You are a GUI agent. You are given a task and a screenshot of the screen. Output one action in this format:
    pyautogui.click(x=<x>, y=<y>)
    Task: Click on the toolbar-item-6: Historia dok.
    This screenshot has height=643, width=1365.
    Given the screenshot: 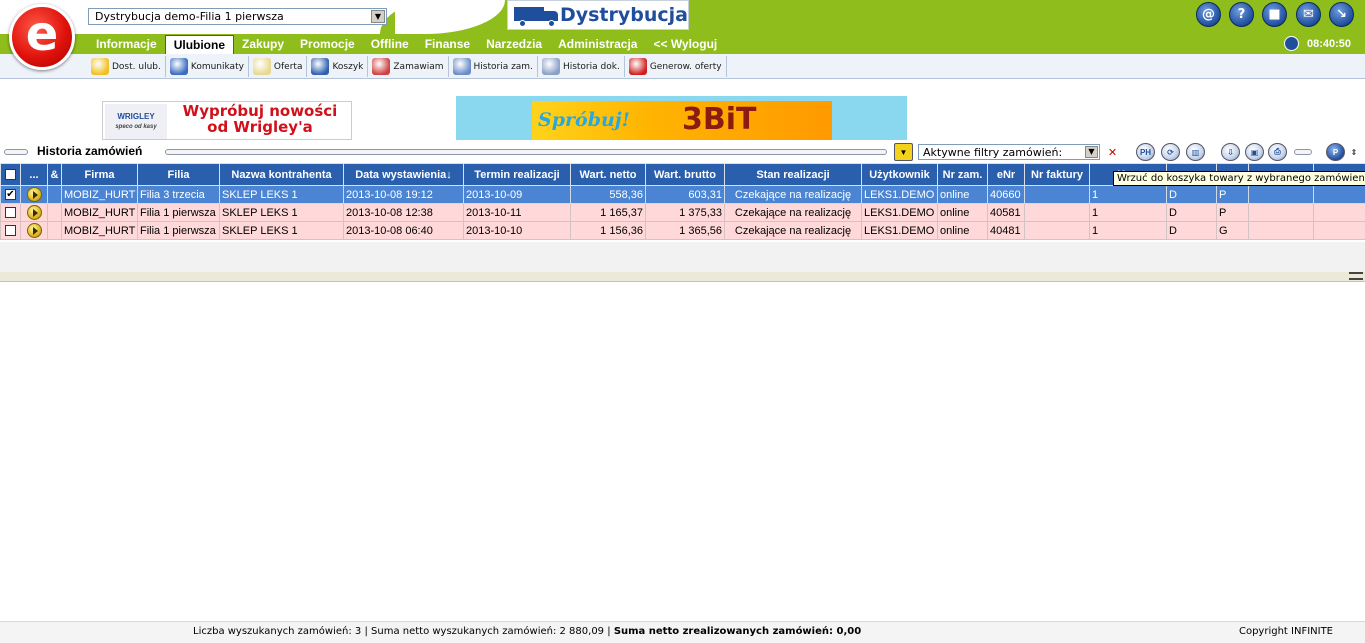 What is the action you would take?
    pyautogui.click(x=581, y=66)
    